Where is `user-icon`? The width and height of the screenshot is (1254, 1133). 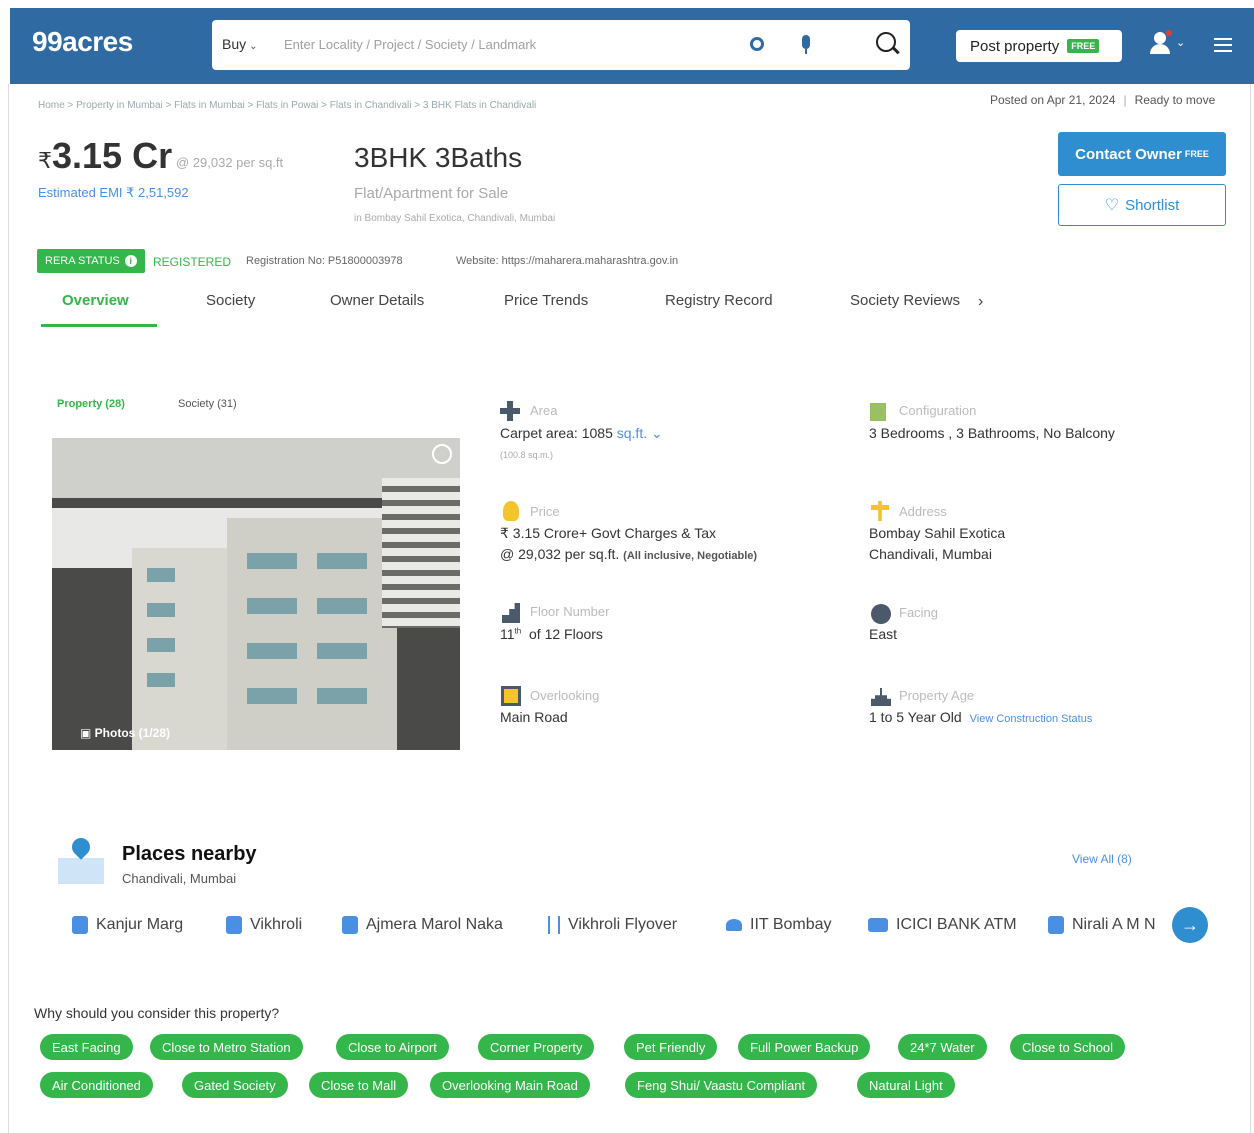 user-icon is located at coordinates (1161, 42).